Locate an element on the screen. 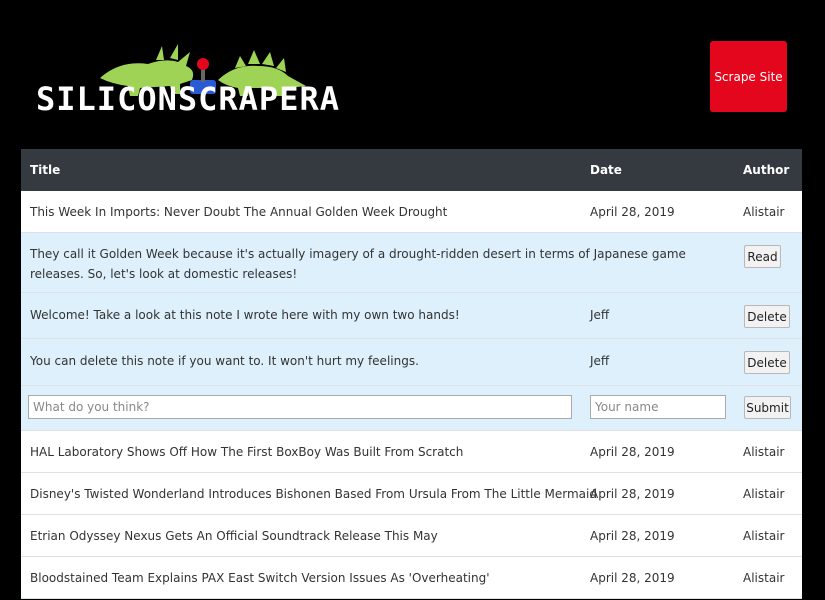 The image size is (825, 600). column-header-title: Title is located at coordinates (45, 170).